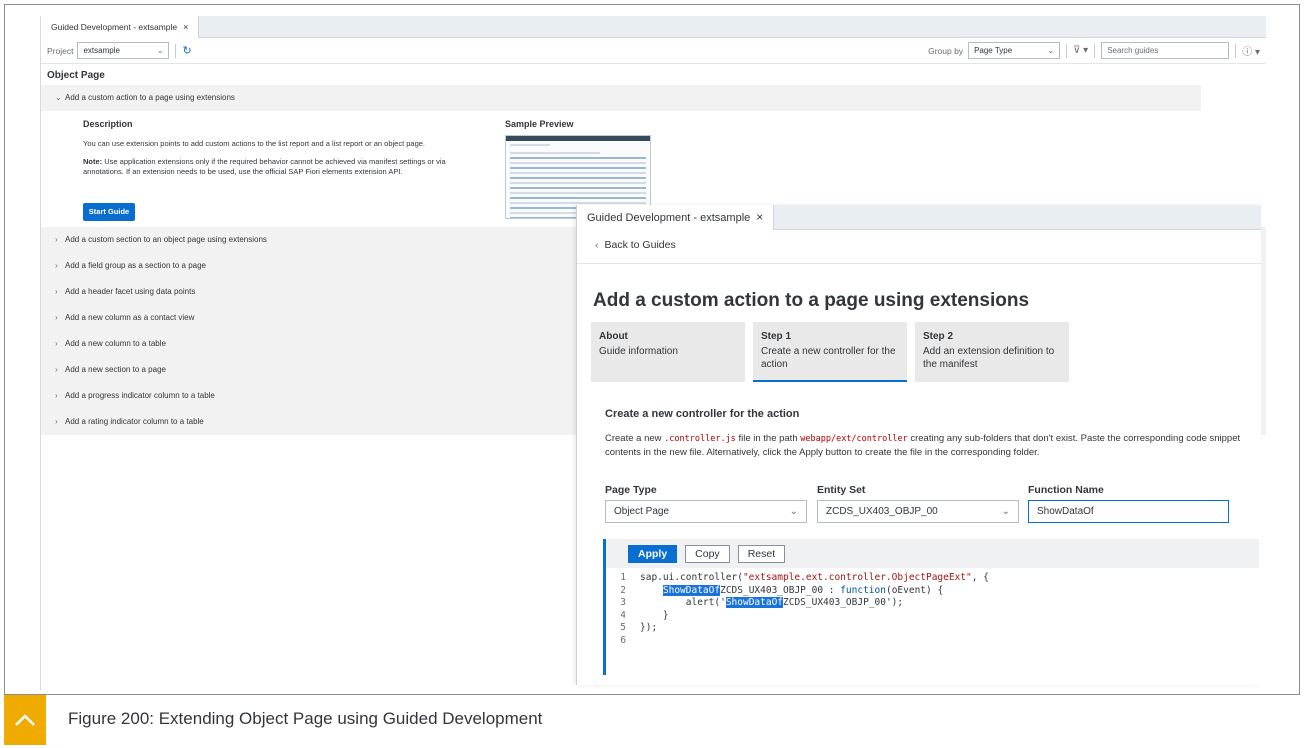 This screenshot has height=748, width=1304. What do you see at coordinates (882, 511) in the screenshot?
I see `entity-set-value: ZCDS_UX403_OBJP_00` at bounding box center [882, 511].